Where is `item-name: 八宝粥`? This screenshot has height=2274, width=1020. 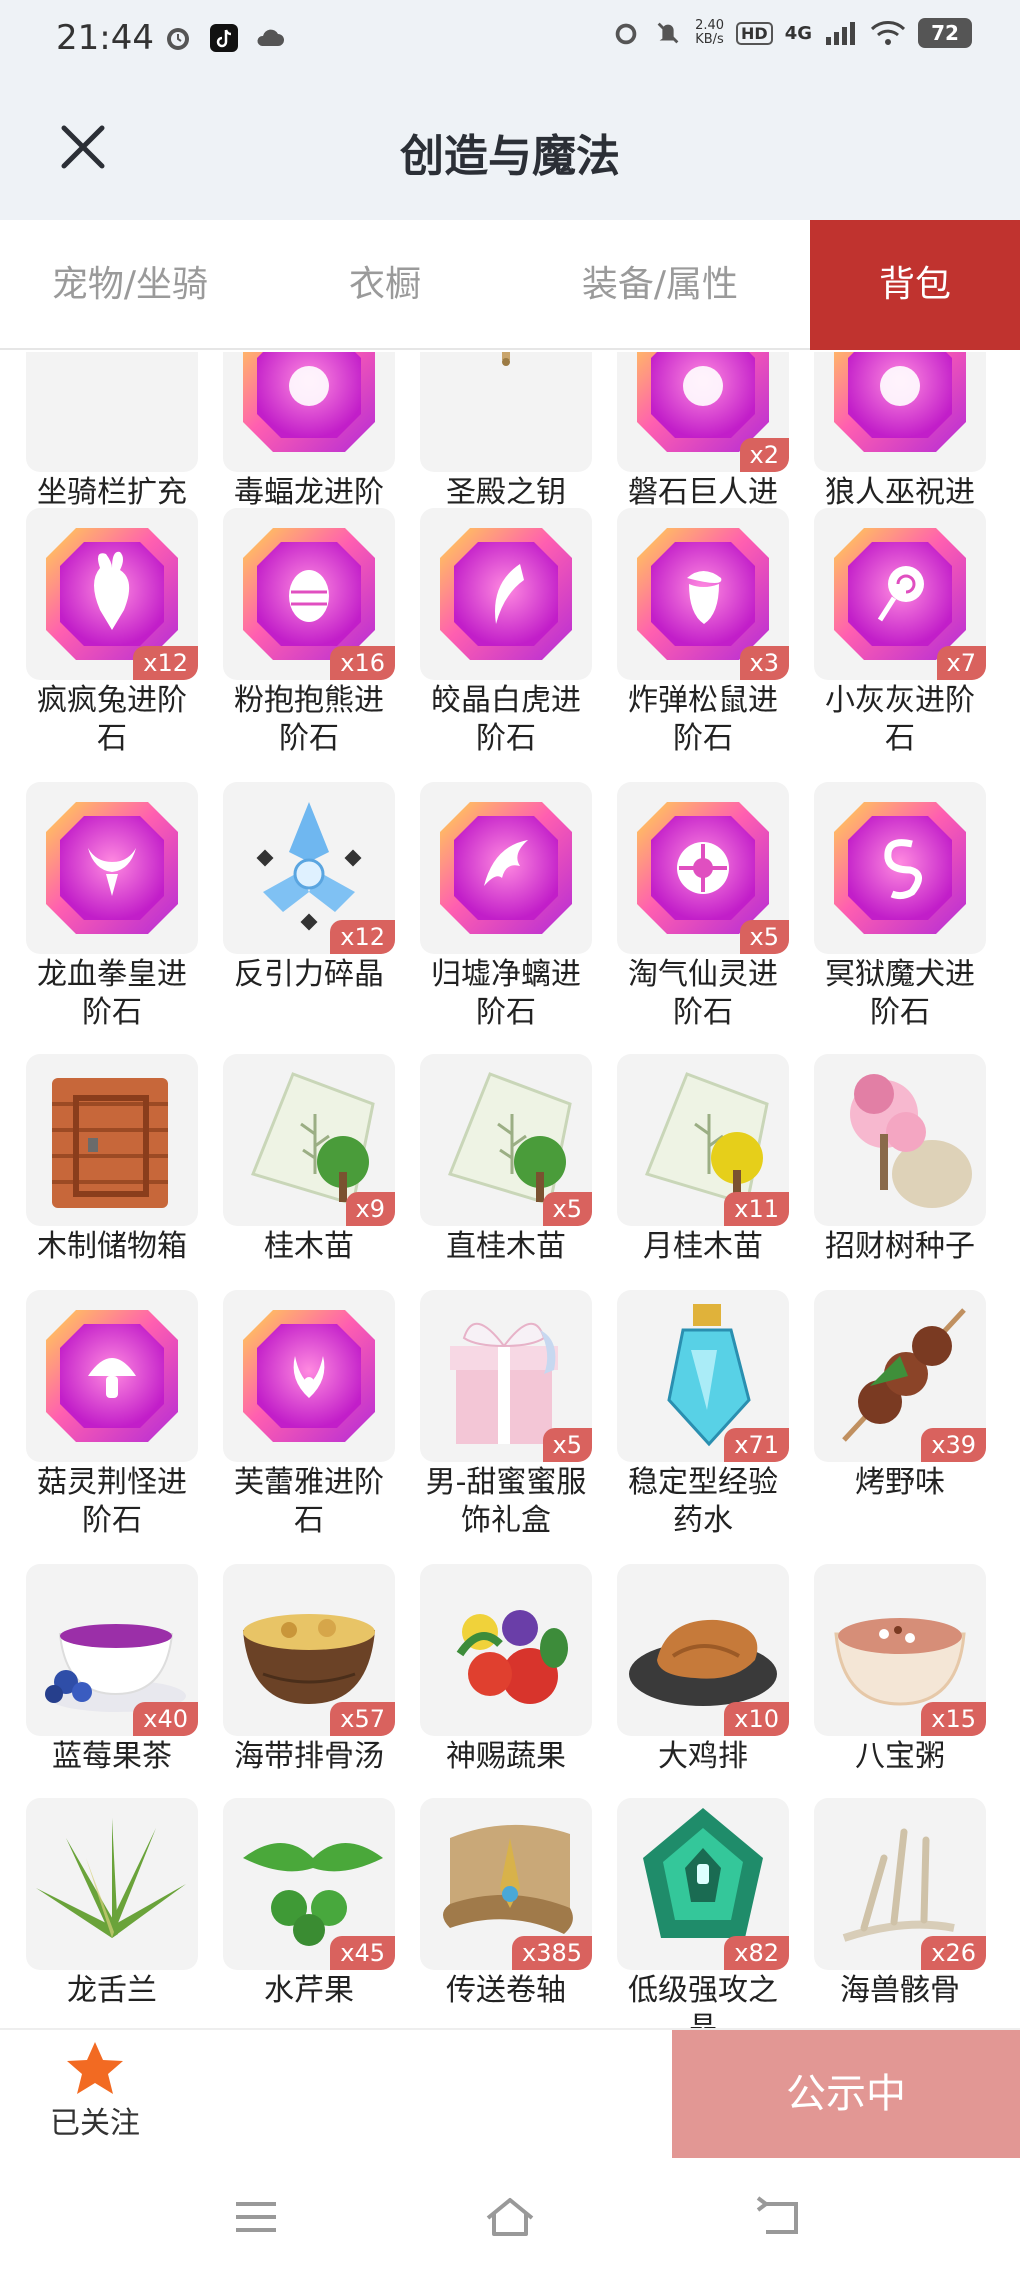 item-name: 八宝粥 is located at coordinates (900, 1756).